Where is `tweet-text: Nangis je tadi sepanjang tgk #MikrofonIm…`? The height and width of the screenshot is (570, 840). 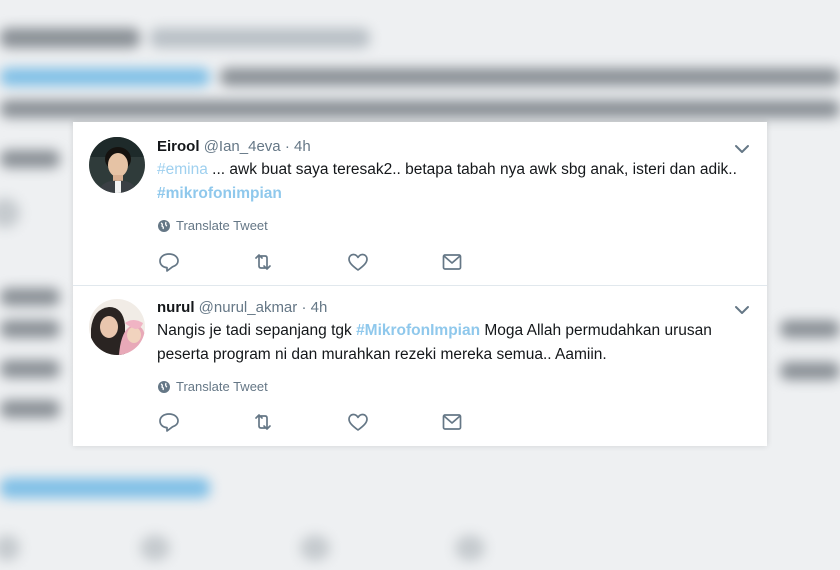 tweet-text: Nangis je tadi sepanjang tgk #MikrofonIm… is located at coordinates (452, 343).